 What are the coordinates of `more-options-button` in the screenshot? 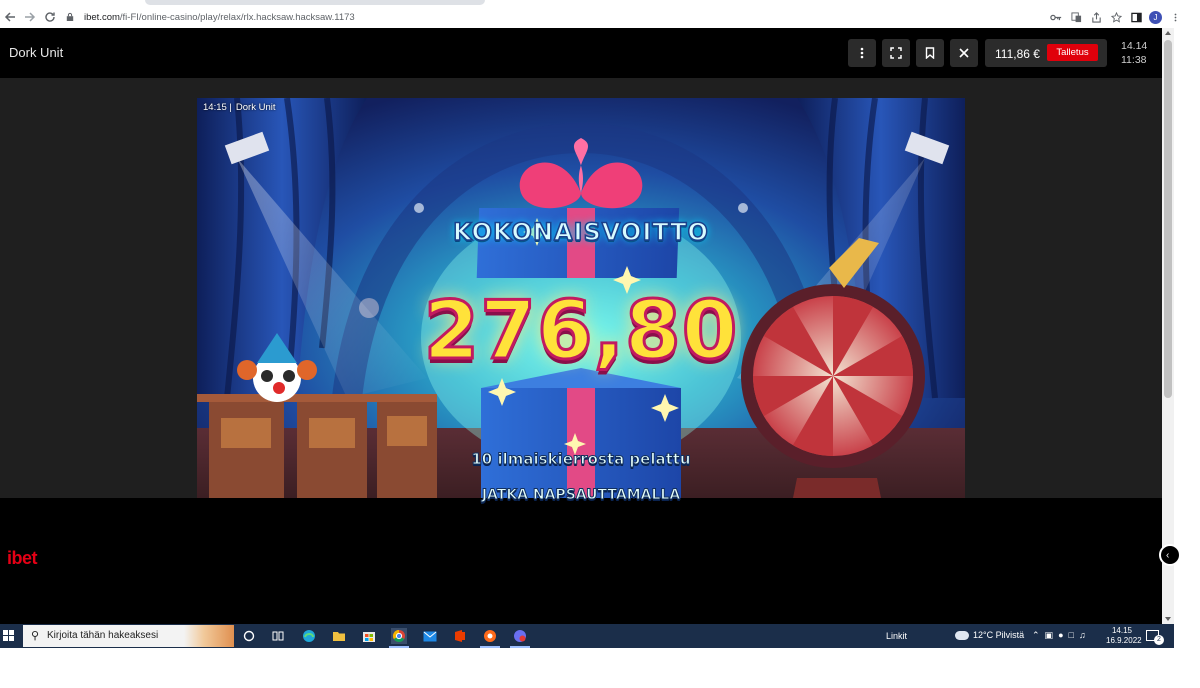 It's located at (862, 53).